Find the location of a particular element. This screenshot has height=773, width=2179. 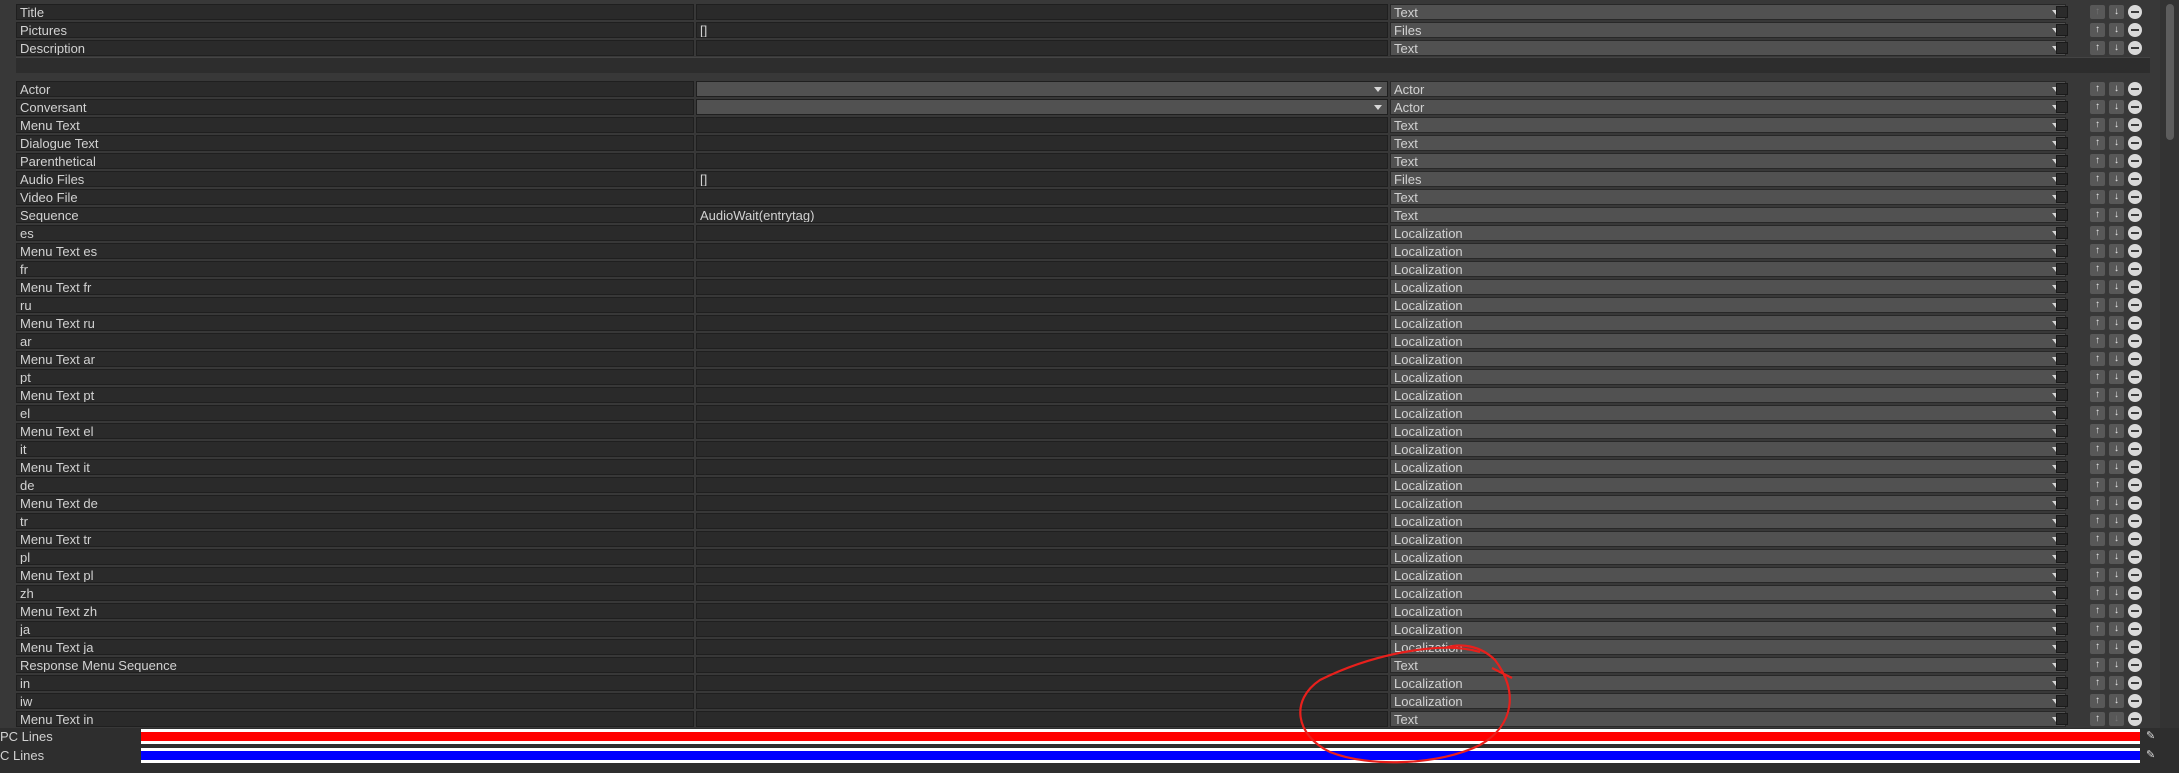

field-name-input: Title is located at coordinates (355, 12).